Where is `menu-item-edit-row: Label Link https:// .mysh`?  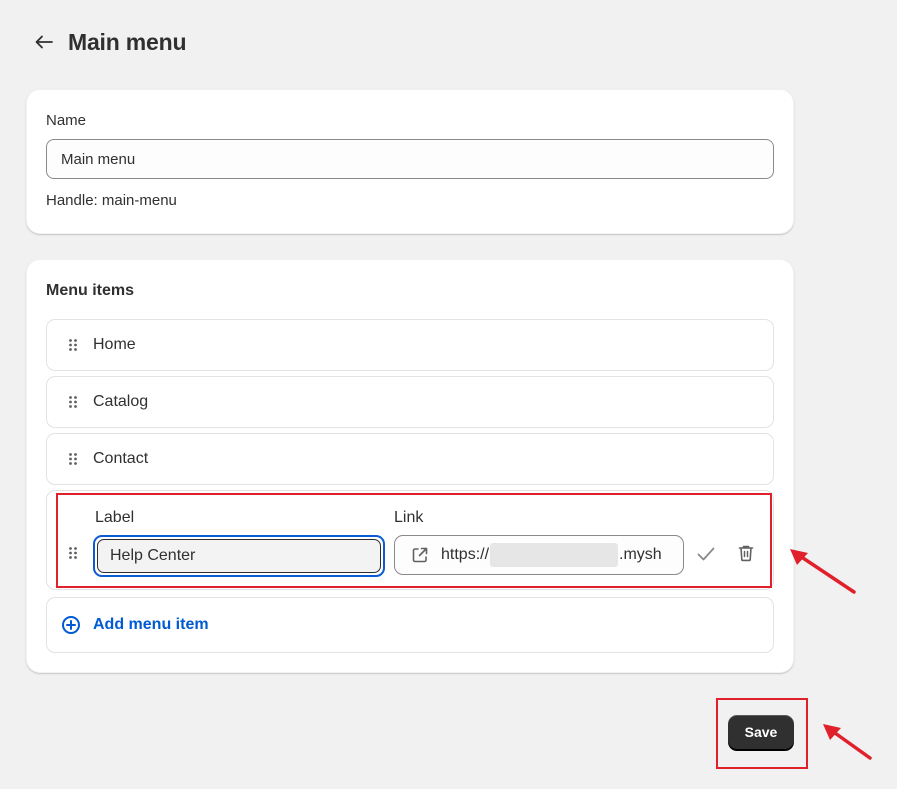 menu-item-edit-row: Label Link https:// .mysh is located at coordinates (410, 540).